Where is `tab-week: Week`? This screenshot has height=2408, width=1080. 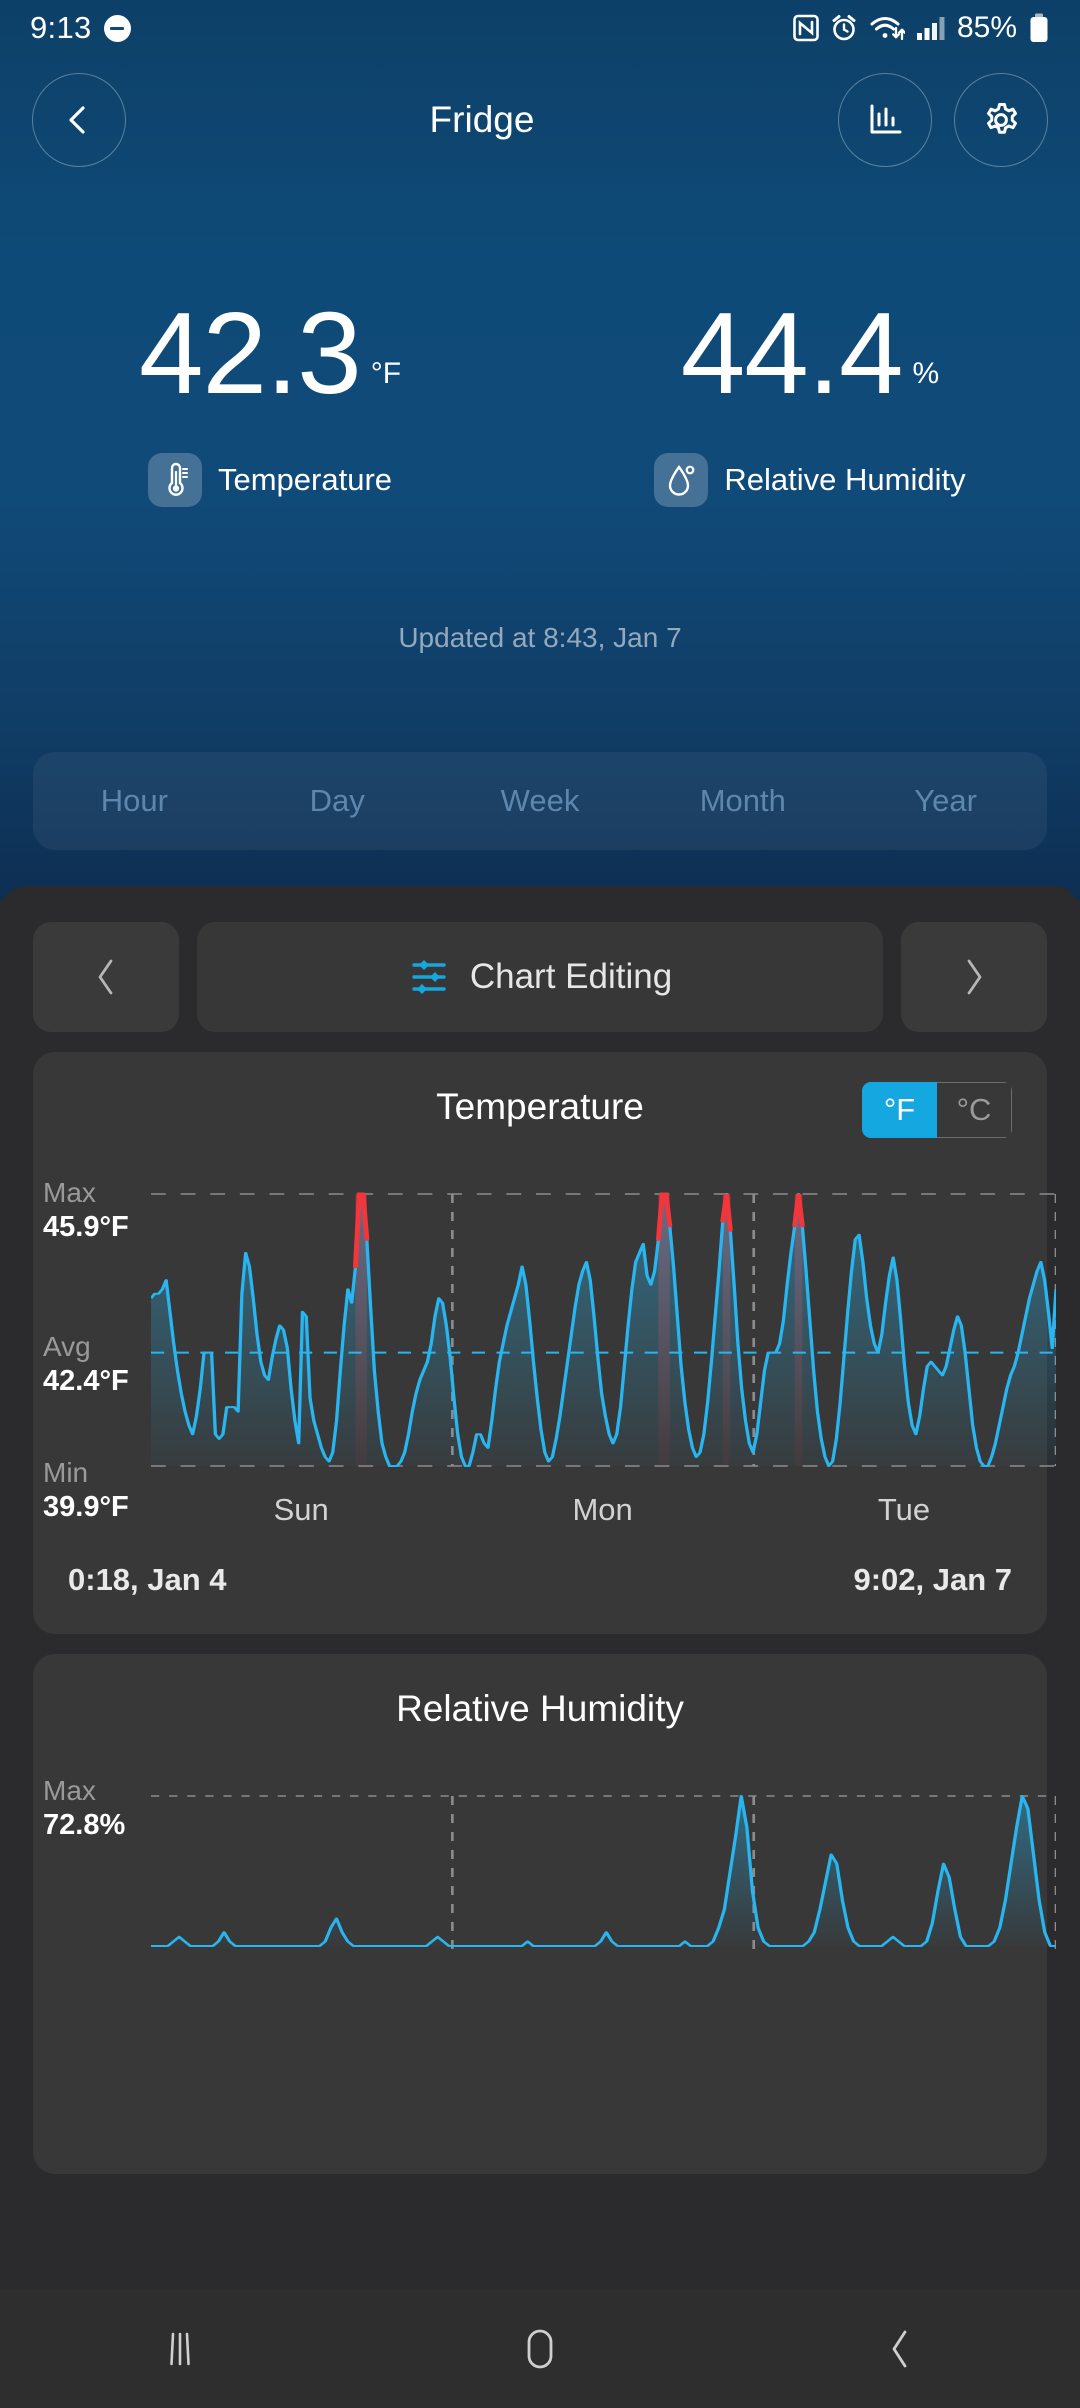 tab-week: Week is located at coordinates (540, 801).